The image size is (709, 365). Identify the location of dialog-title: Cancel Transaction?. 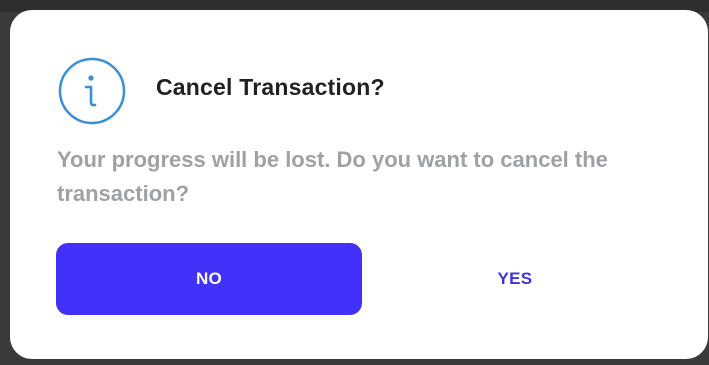
(270, 87).